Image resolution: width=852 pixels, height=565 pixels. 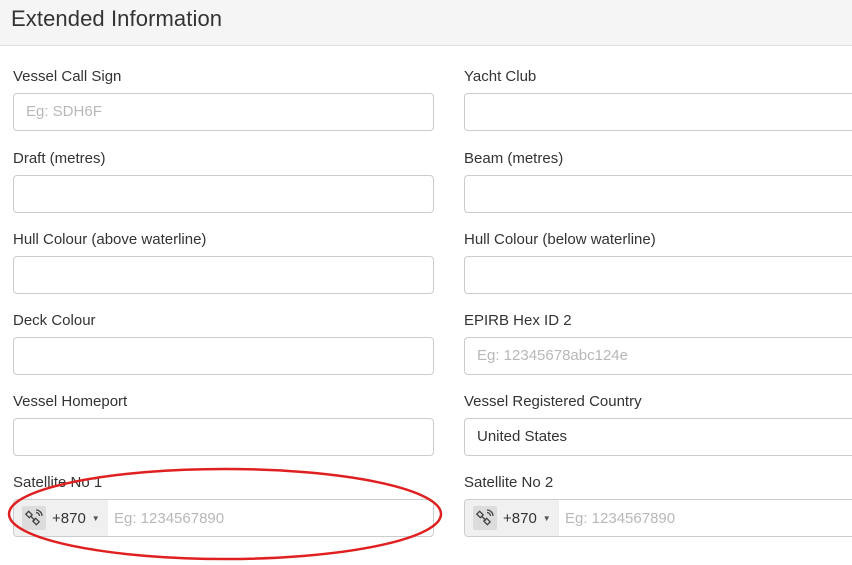 What do you see at coordinates (658, 194) in the screenshot?
I see `beam-input` at bounding box center [658, 194].